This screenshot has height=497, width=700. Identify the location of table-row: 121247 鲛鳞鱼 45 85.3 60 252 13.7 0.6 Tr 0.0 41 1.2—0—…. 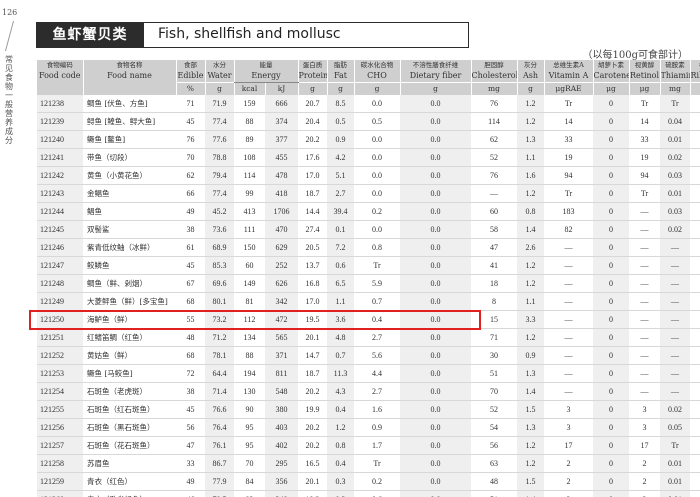
(368, 266).